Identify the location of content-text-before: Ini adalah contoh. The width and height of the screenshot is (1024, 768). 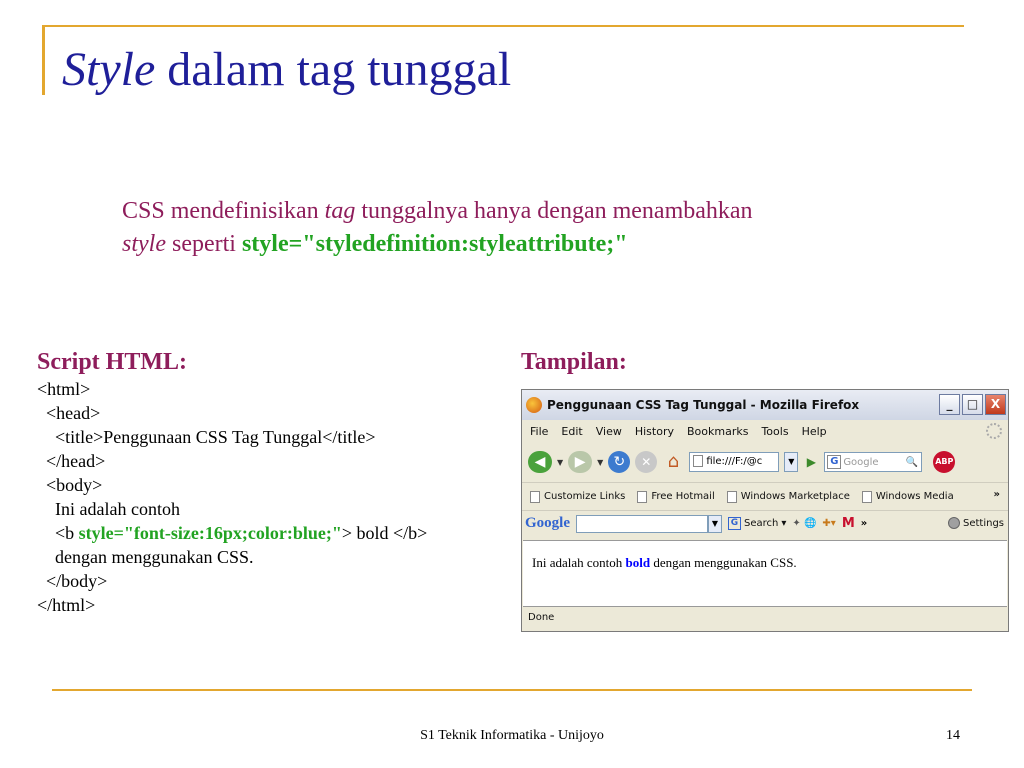
(579, 562).